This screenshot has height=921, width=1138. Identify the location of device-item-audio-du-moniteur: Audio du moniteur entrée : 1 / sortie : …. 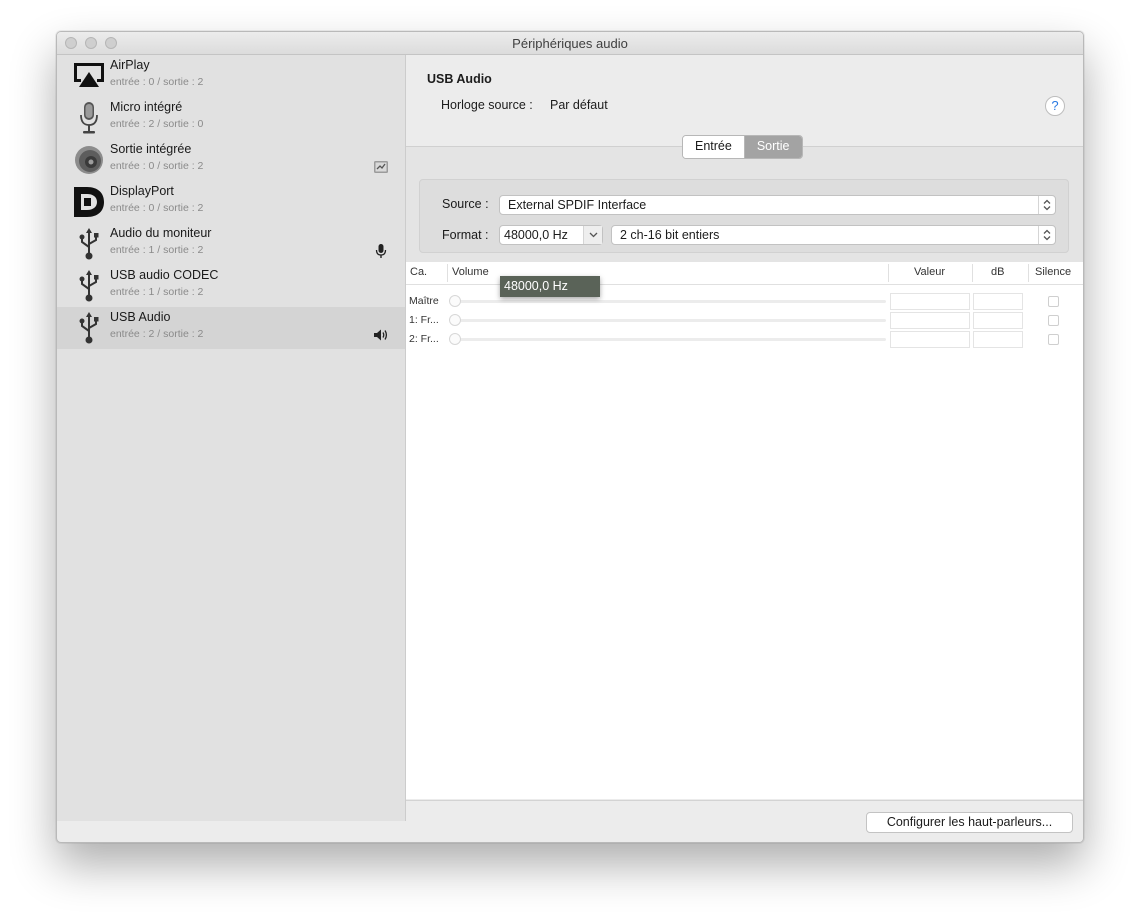
(231, 244).